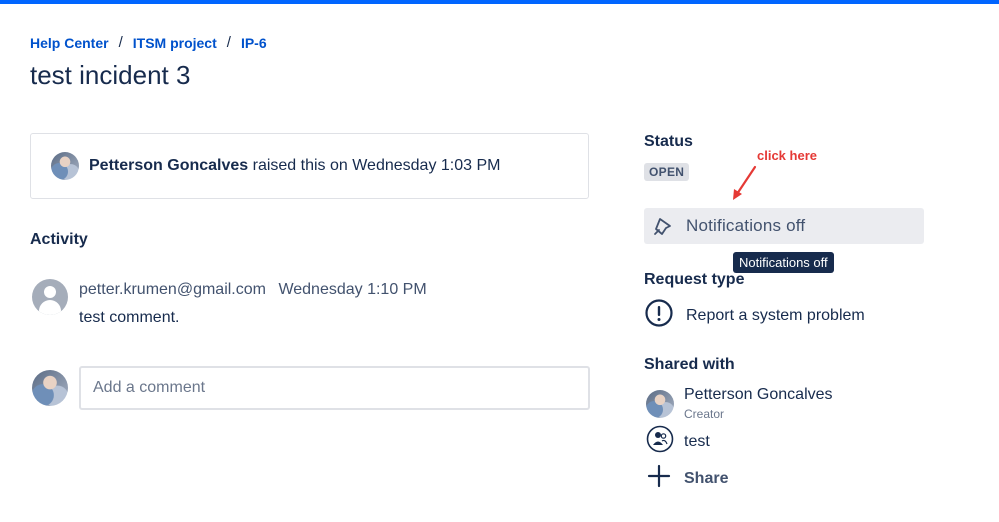  I want to click on top-accent-bar, so click(499, 2).